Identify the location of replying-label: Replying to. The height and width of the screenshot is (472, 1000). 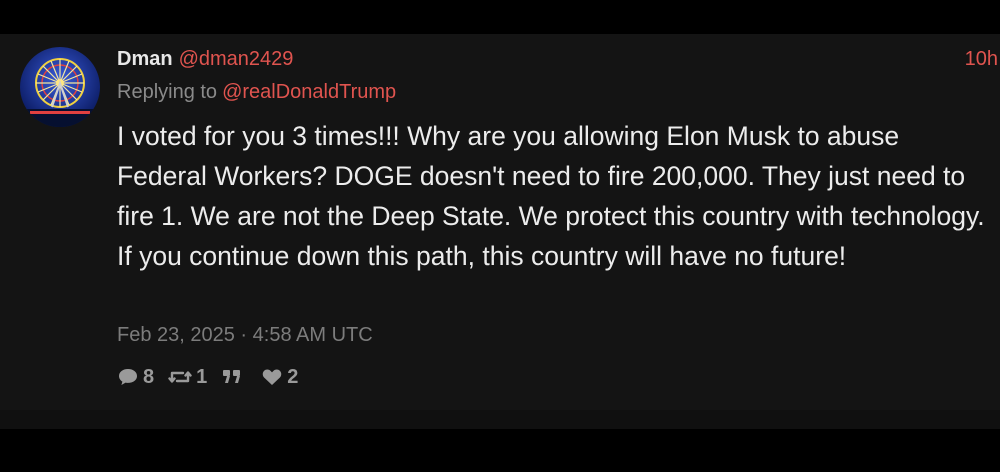
(167, 92).